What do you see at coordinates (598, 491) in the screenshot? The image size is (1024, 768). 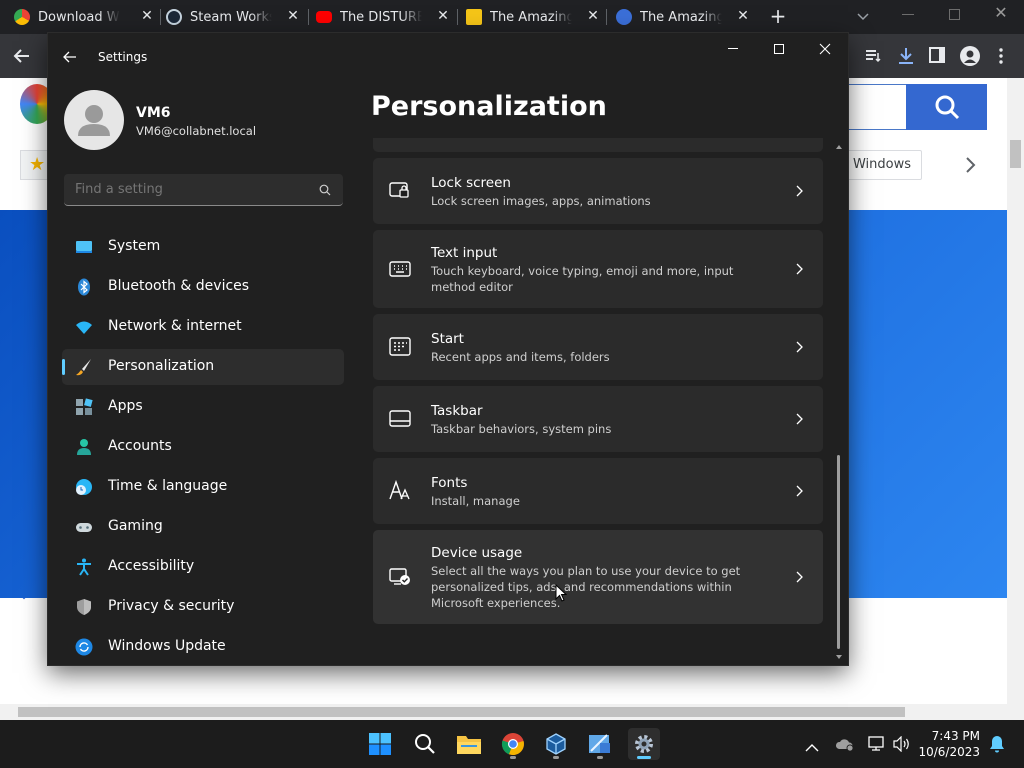 I see `settings-card-fonts: Fonts Install, manage` at bounding box center [598, 491].